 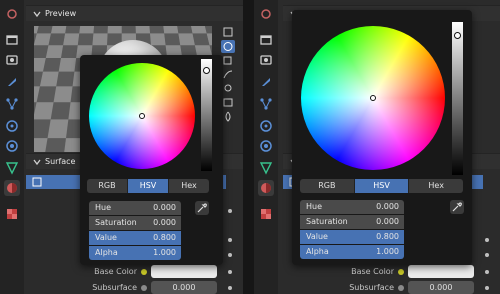 I want to click on preview-panel-header: Preview, so click(x=134, y=13).